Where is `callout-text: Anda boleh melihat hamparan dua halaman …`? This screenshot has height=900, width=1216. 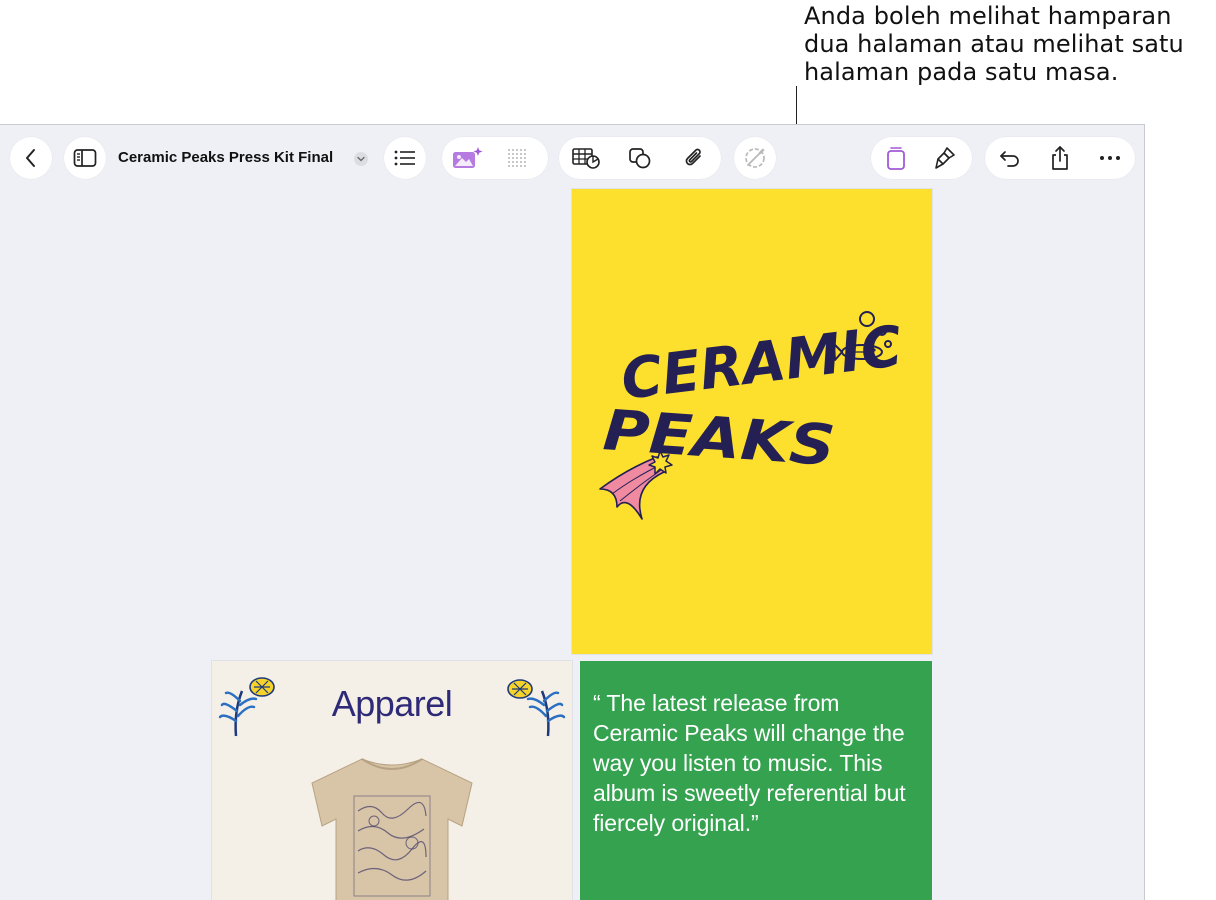
callout-text: Anda boleh melihat hamparan dua halaman … is located at coordinates (994, 44).